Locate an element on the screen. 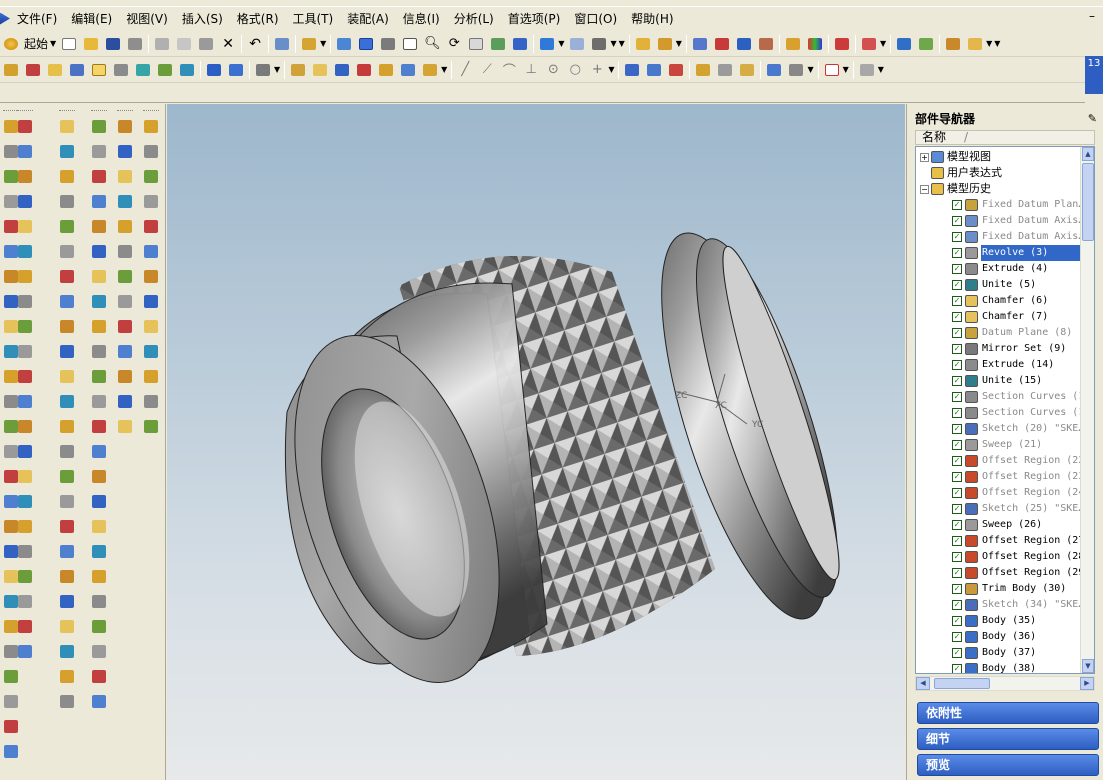 This screenshot has height=780, width=1103. shaded-view-button is located at coordinates (547, 44).